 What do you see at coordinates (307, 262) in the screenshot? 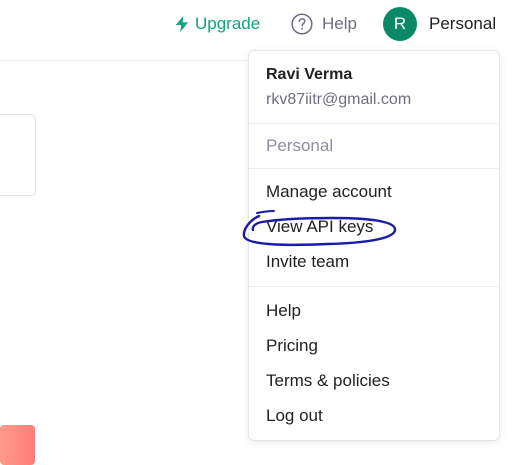
I see `menu-item-invite-team: Invite team` at bounding box center [307, 262].